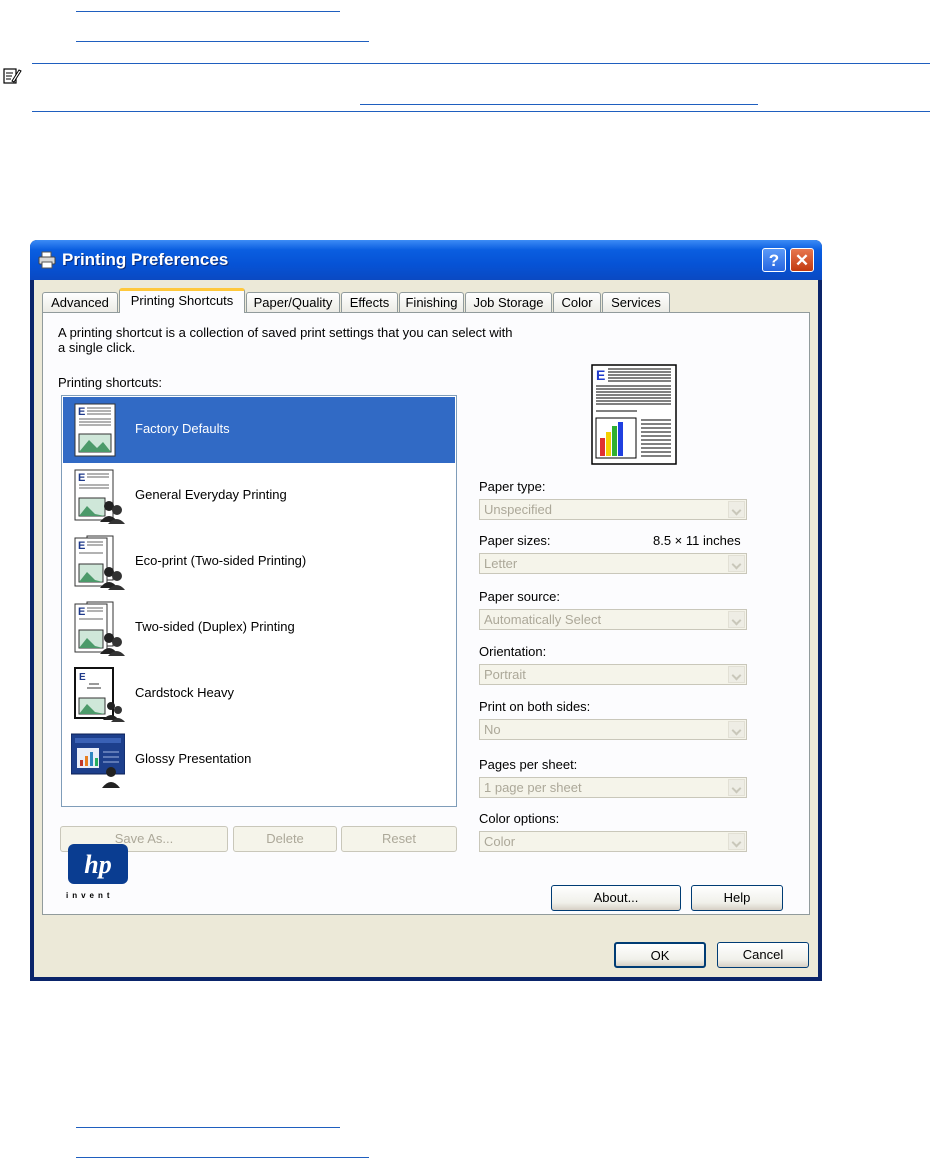  What do you see at coordinates (221, 560) in the screenshot?
I see `shortcut-label: Eco-print (Two-sided Printing)` at bounding box center [221, 560].